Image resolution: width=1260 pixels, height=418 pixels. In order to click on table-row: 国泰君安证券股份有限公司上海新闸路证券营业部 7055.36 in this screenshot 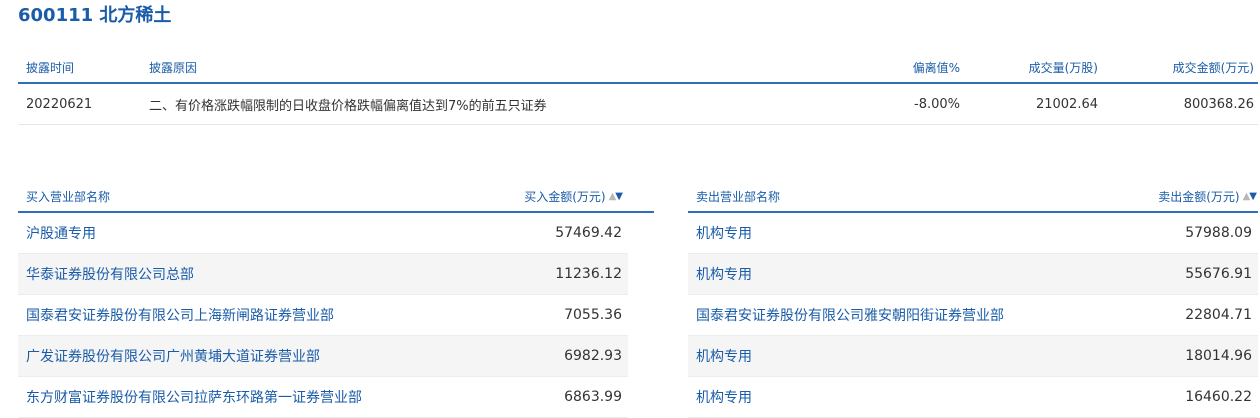, I will do `click(323, 315)`.